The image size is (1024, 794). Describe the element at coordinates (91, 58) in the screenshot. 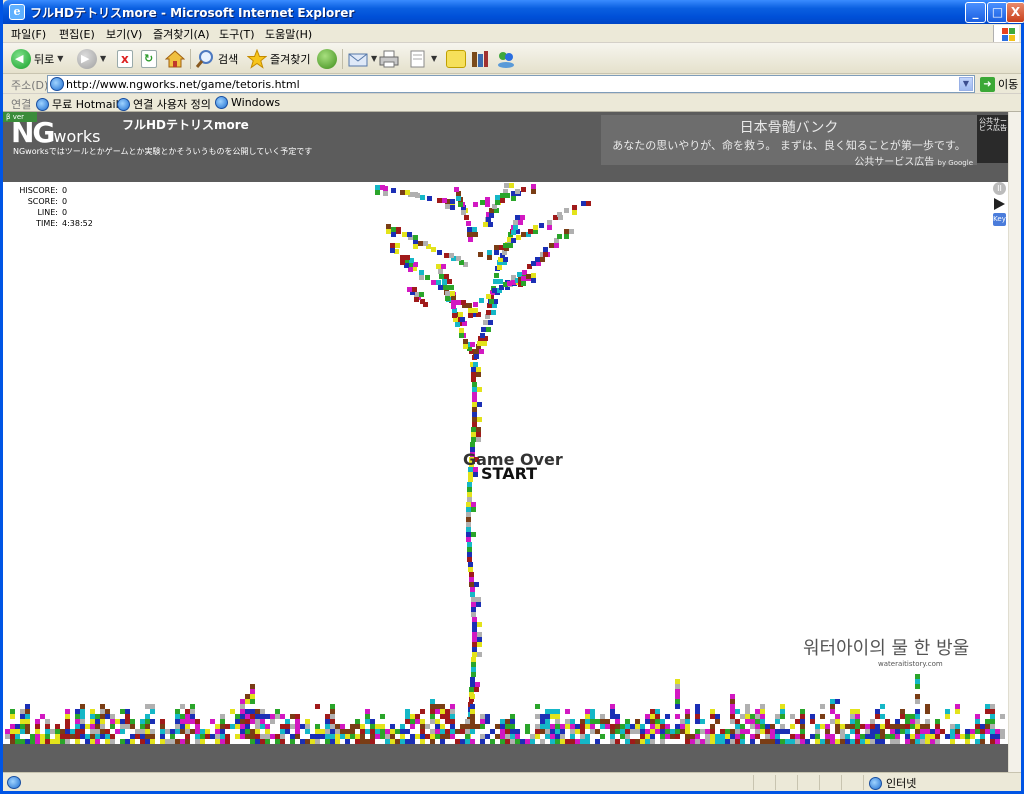

I see `forward-button: ▶ ▼` at that location.